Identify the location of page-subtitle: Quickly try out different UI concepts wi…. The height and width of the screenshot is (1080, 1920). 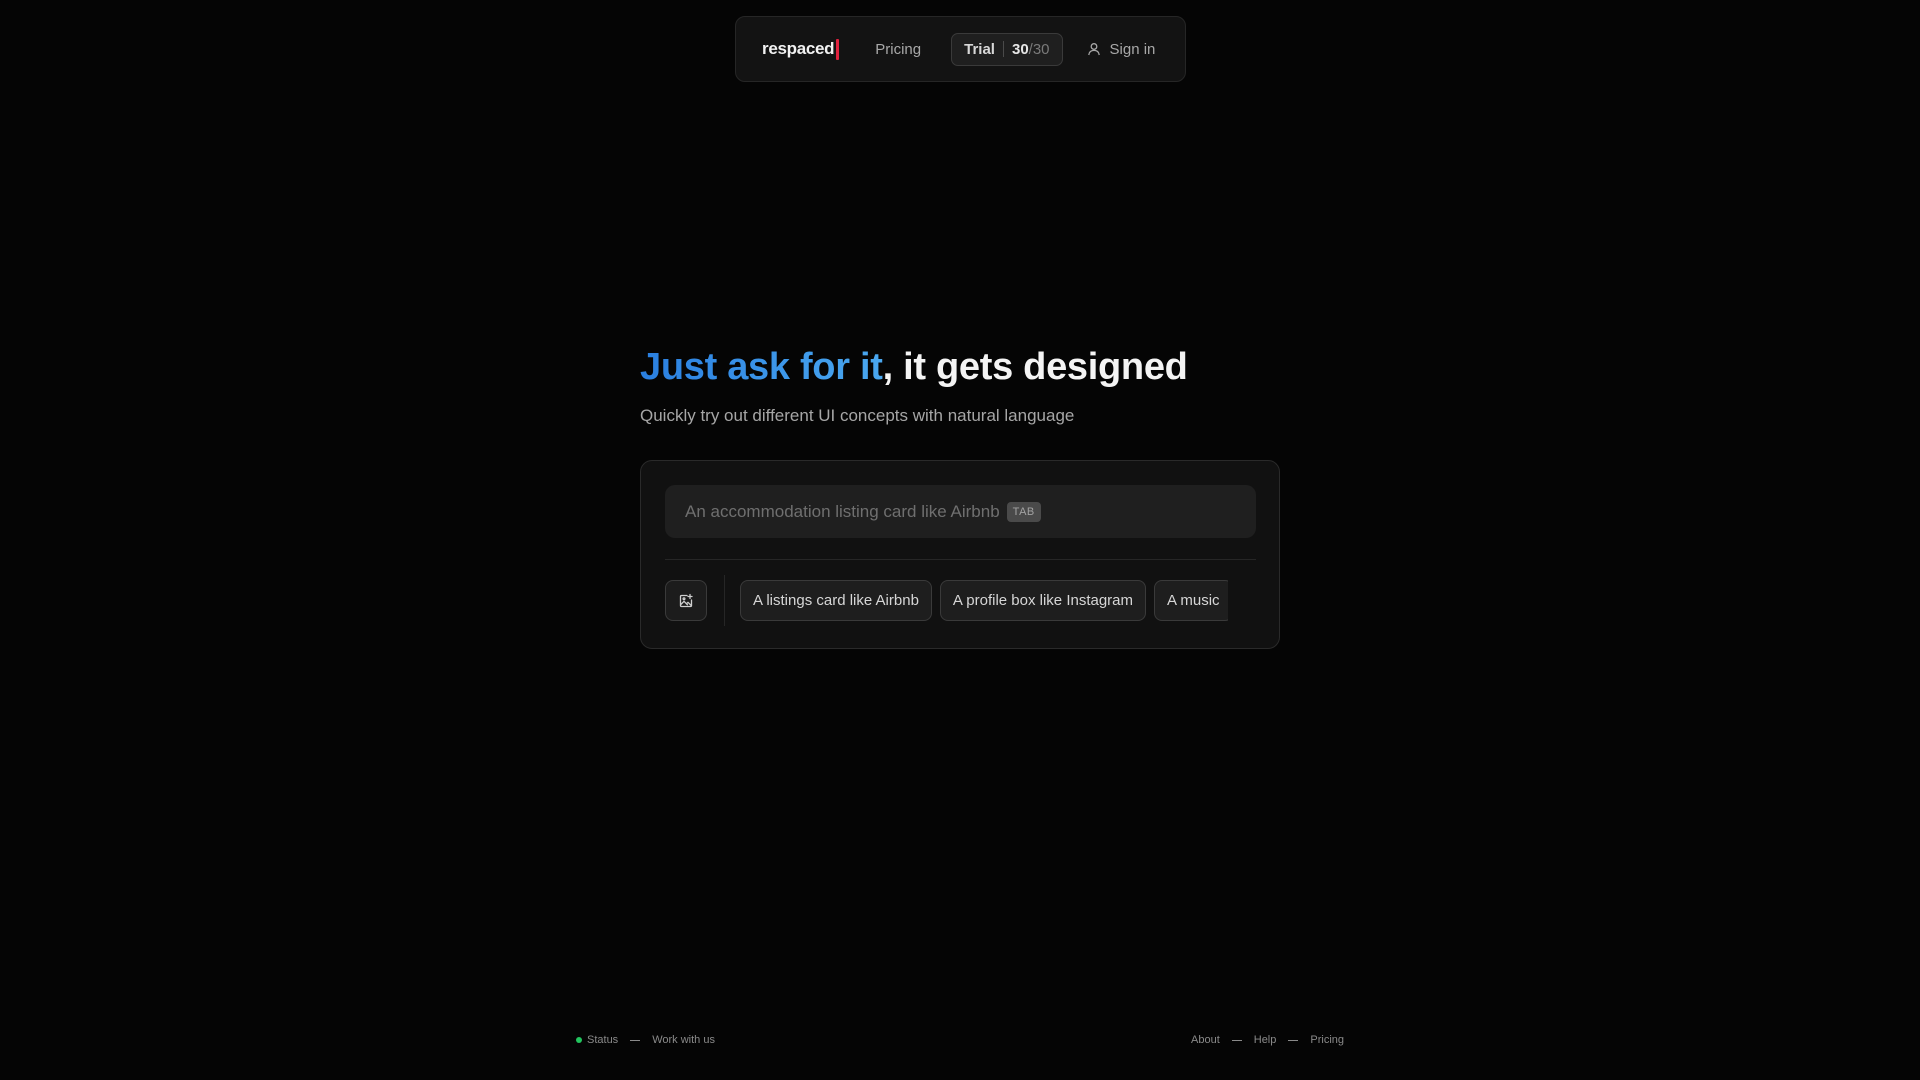
(857, 415).